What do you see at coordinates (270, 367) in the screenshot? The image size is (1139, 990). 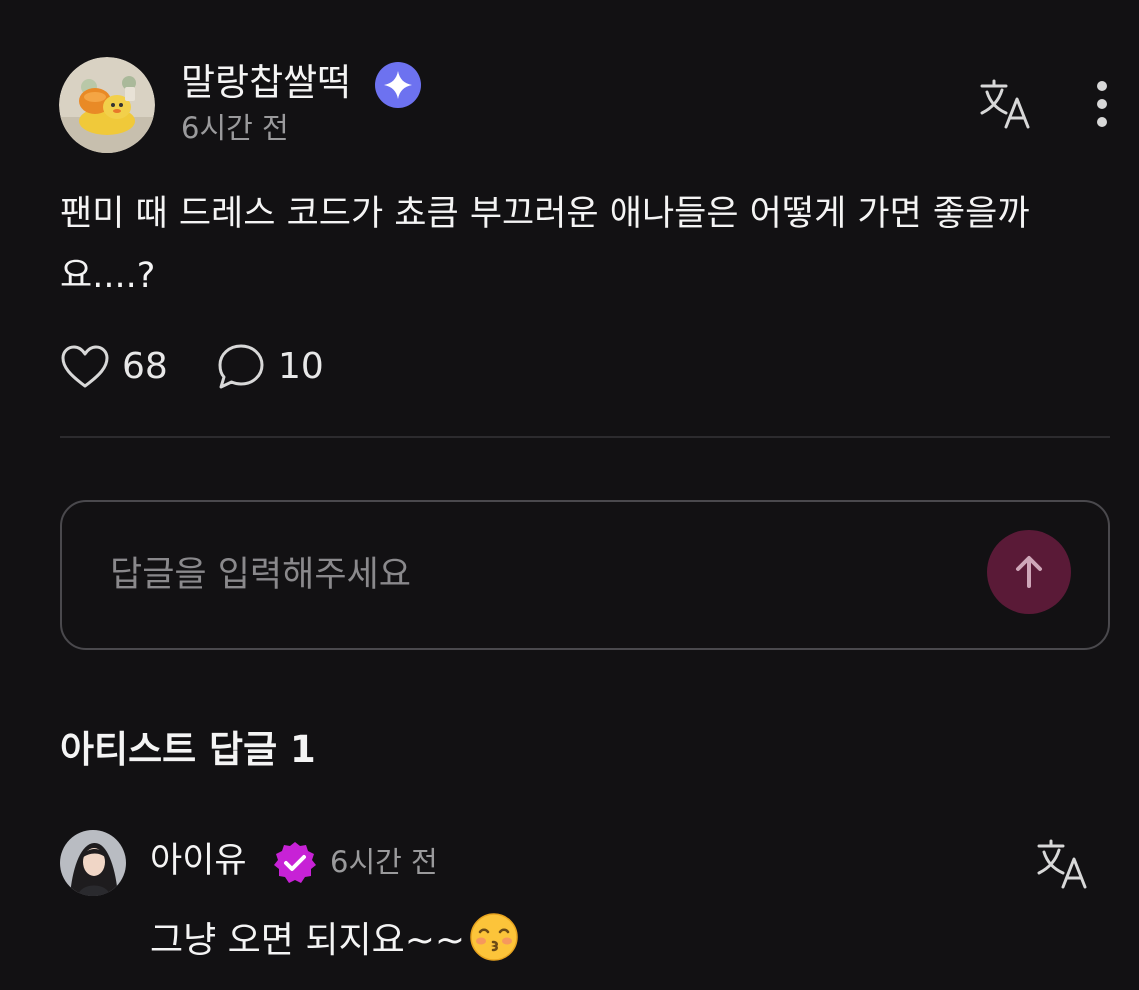 I see `comment-button: 10` at bounding box center [270, 367].